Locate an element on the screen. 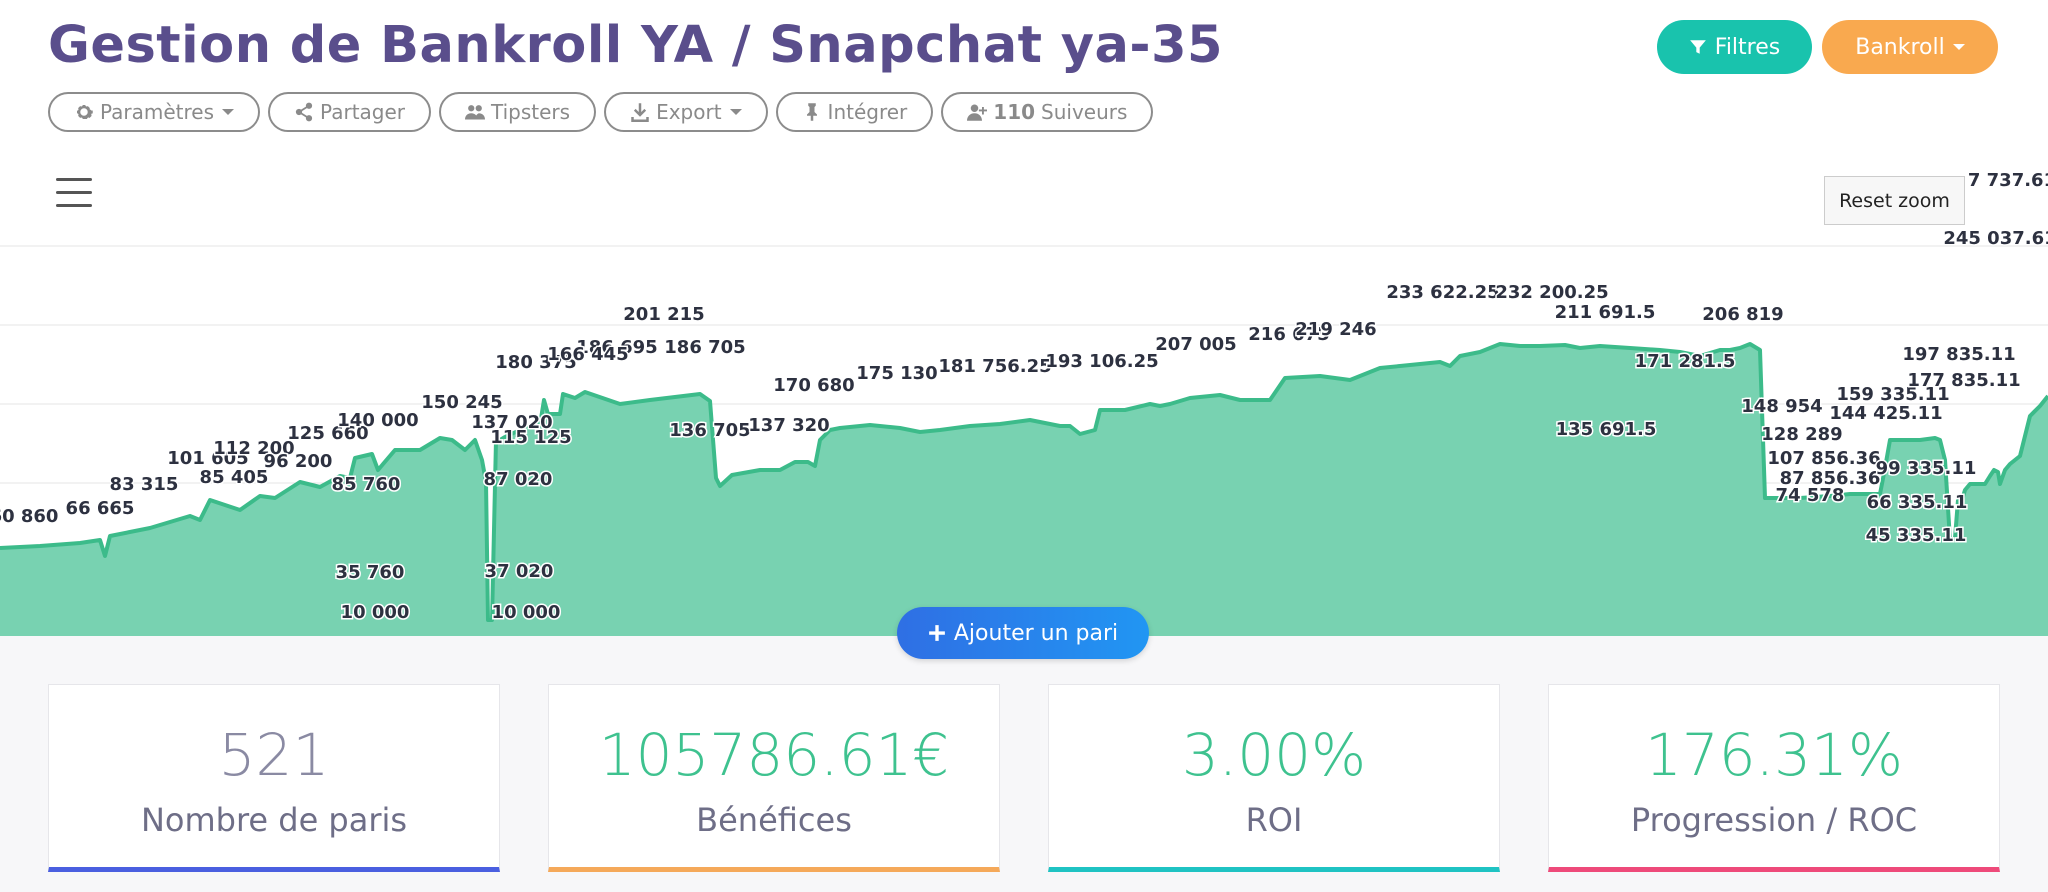  chart-data-label: 171 281.5 is located at coordinates (1685, 361).